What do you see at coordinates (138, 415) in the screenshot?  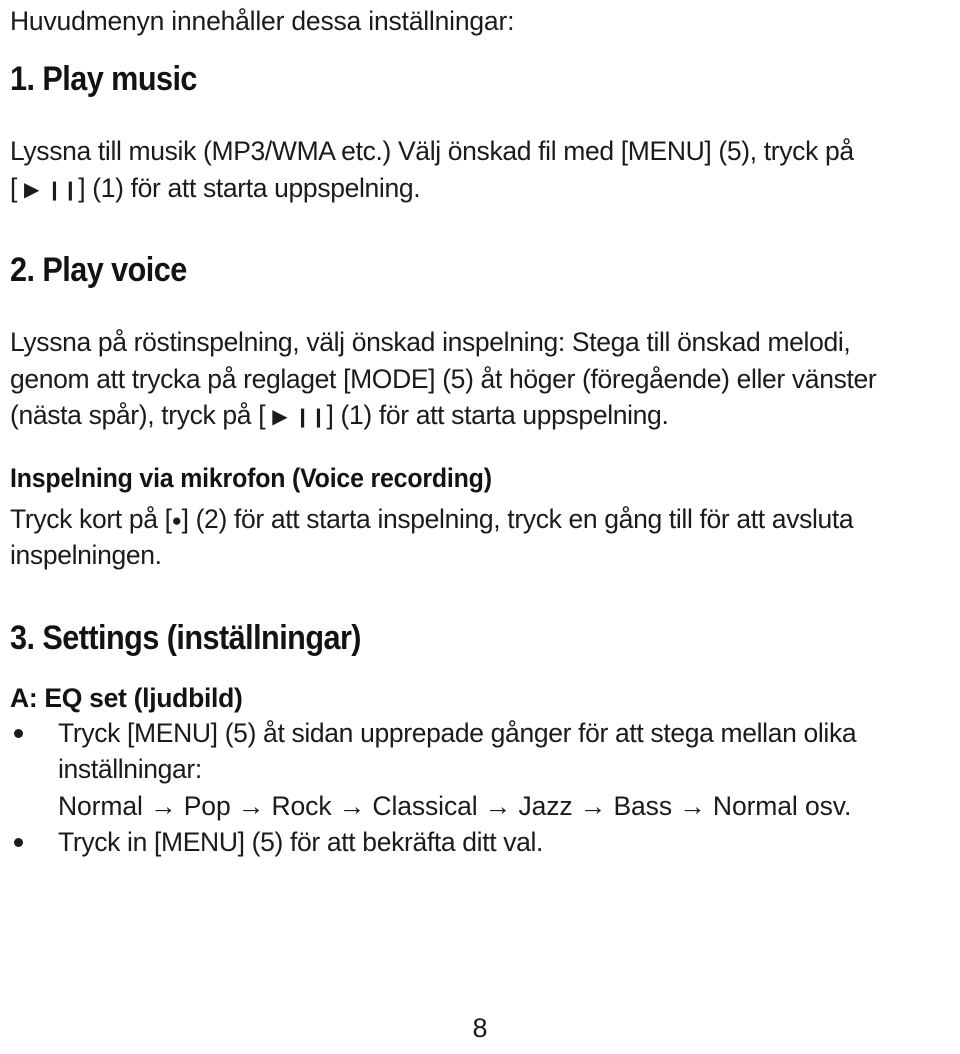 I see `play-voice-line-3-prefix: (nästa spår), tryck på [` at bounding box center [138, 415].